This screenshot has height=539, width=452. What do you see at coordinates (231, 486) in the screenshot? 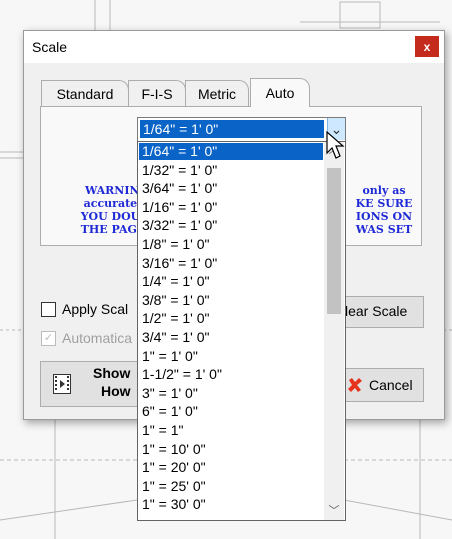
I see `scale-option: 1" = 25' 0"` at bounding box center [231, 486].